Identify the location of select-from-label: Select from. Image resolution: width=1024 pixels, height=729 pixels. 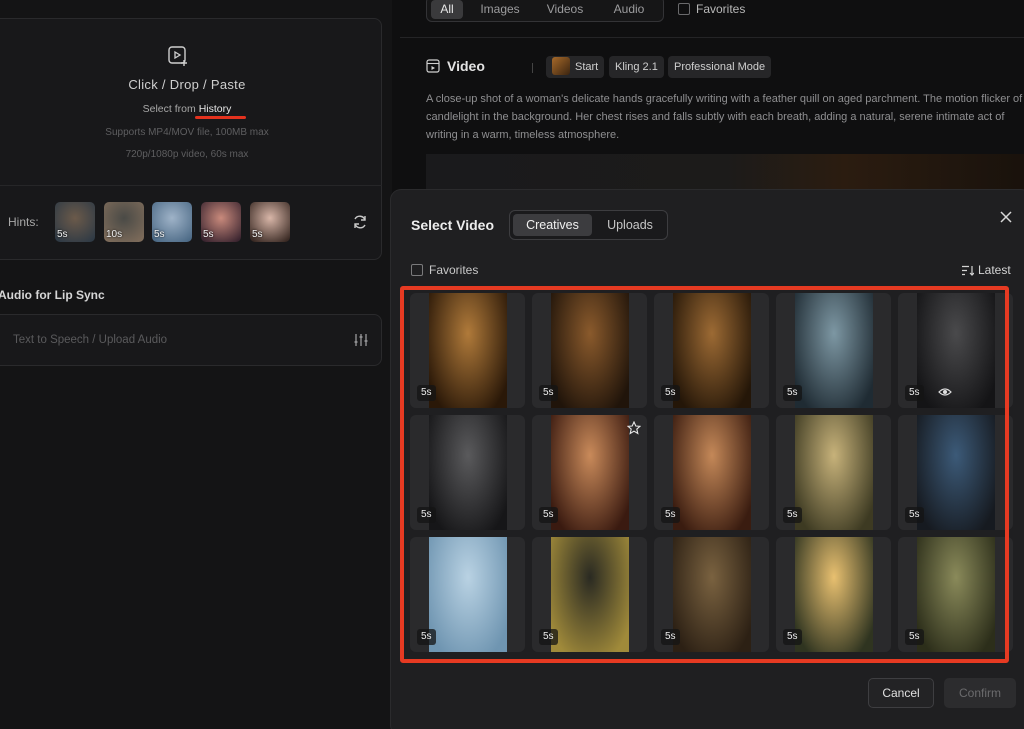
(169, 109).